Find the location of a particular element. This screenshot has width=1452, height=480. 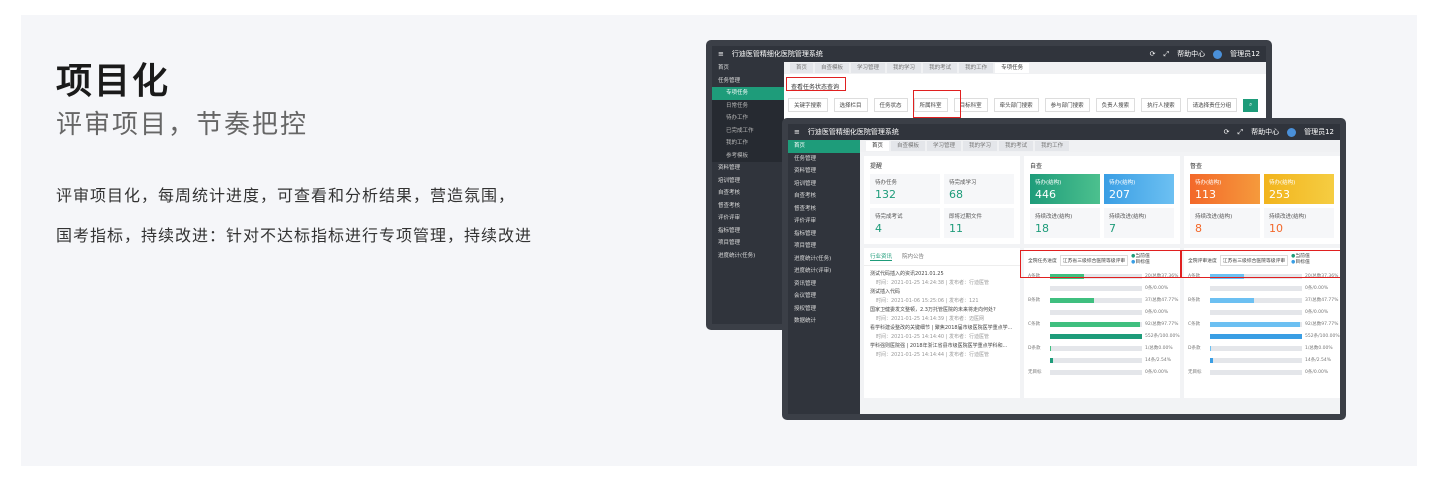

stat-tile: 持续改进(结构) 18 is located at coordinates (1065, 223).